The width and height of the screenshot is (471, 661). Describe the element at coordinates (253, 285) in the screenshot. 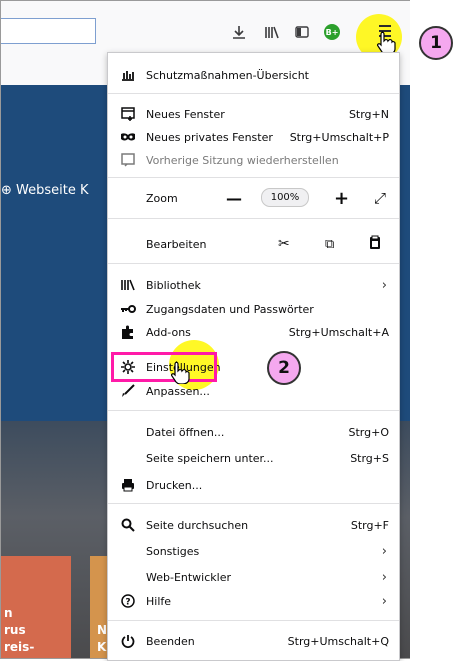

I see `menu-item-library: Bibliothek ›` at that location.